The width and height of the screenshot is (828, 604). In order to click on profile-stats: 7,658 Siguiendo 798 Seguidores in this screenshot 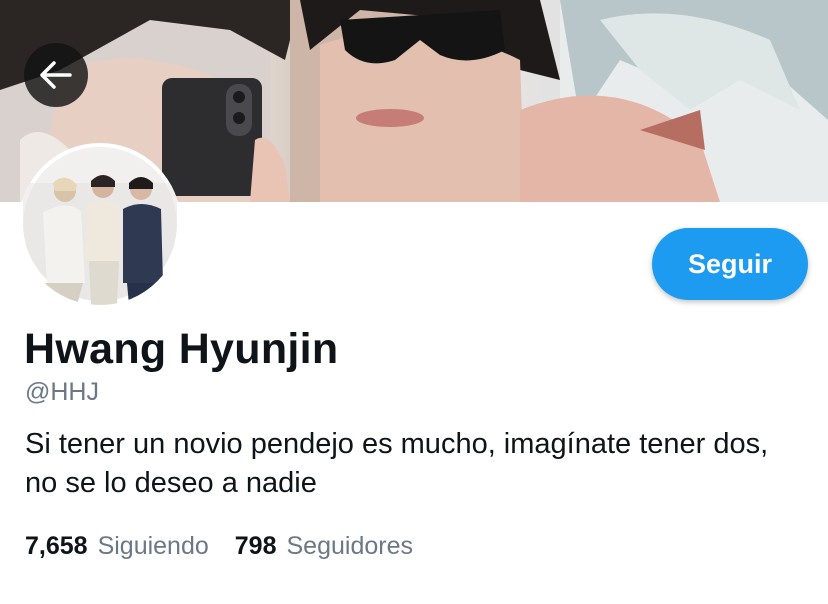, I will do `click(219, 546)`.